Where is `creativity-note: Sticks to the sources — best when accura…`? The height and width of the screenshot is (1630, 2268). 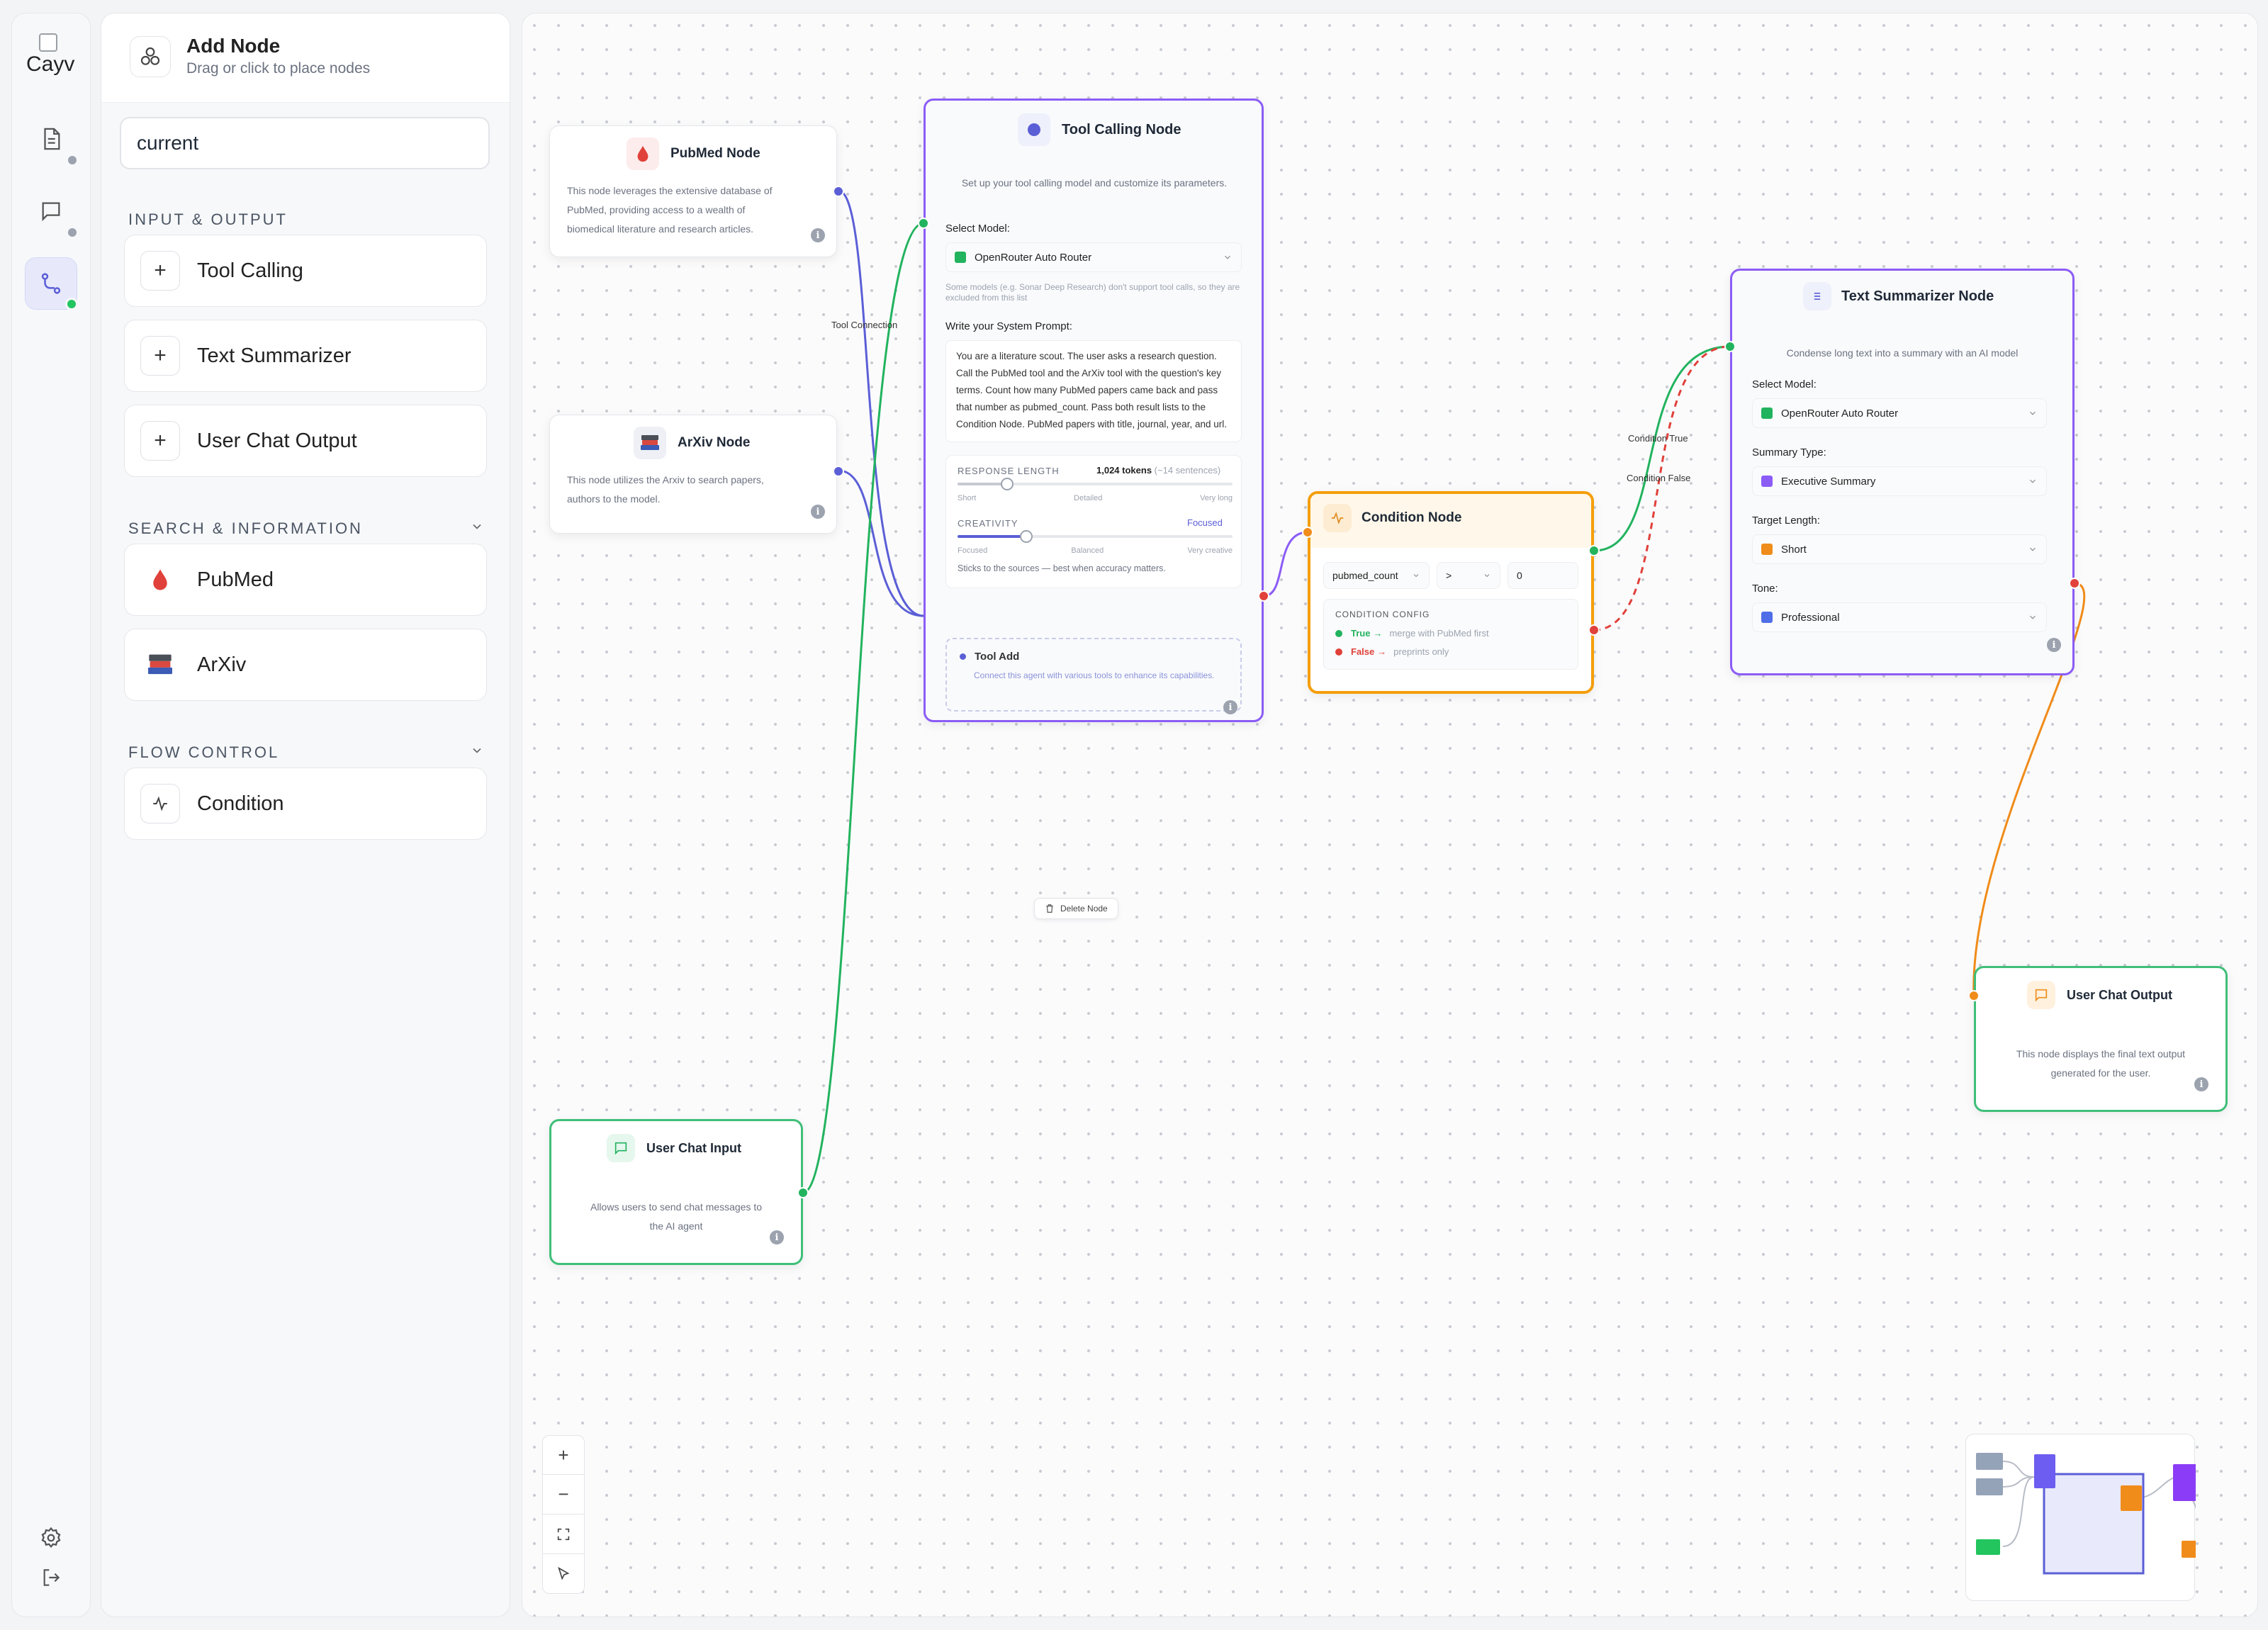 creativity-note: Sticks to the sources — best when accura… is located at coordinates (1062, 568).